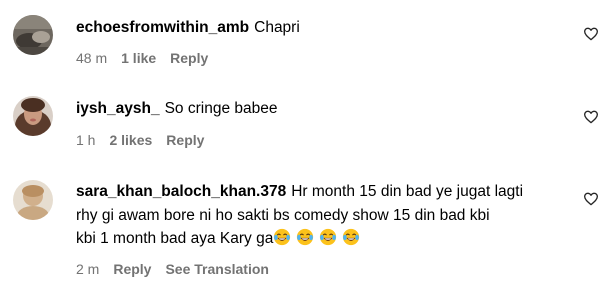 The height and width of the screenshot is (281, 608). What do you see at coordinates (277, 27) in the screenshot?
I see `comment-text: Chapri` at bounding box center [277, 27].